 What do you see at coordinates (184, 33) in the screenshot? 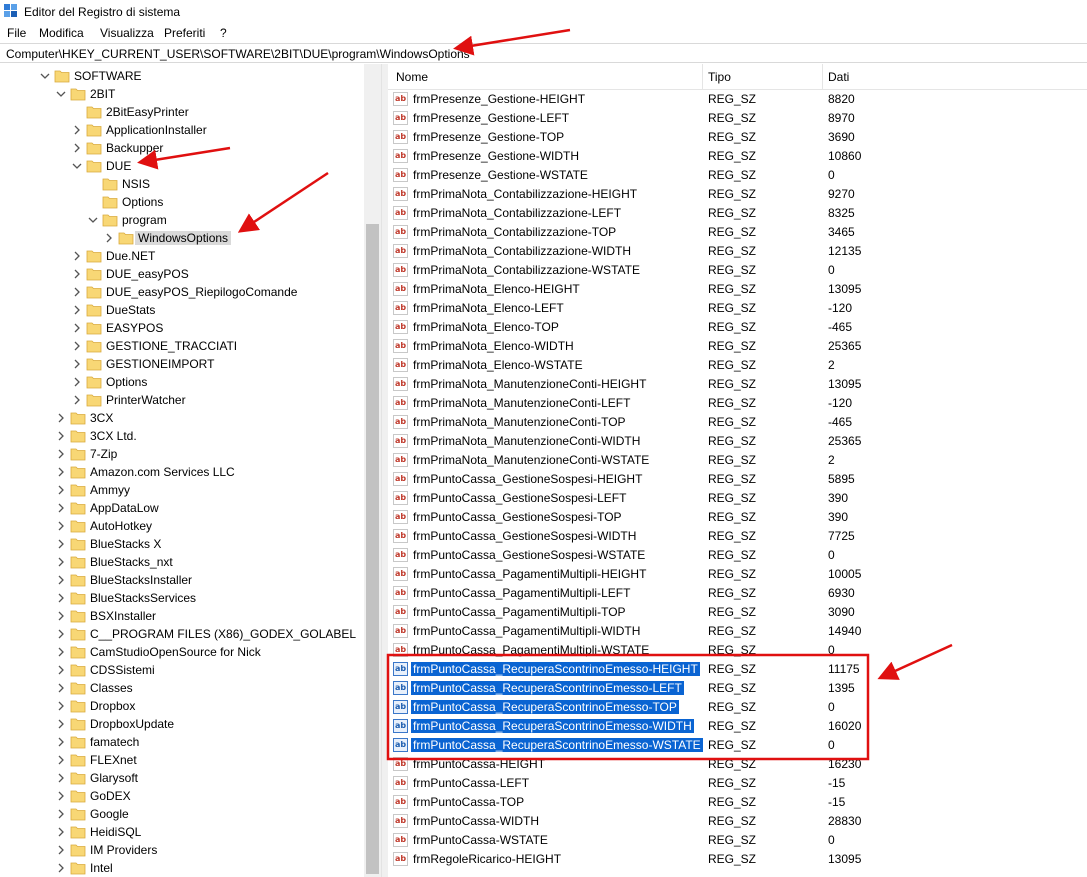
I see `menu-preferiti: Preferiti` at bounding box center [184, 33].